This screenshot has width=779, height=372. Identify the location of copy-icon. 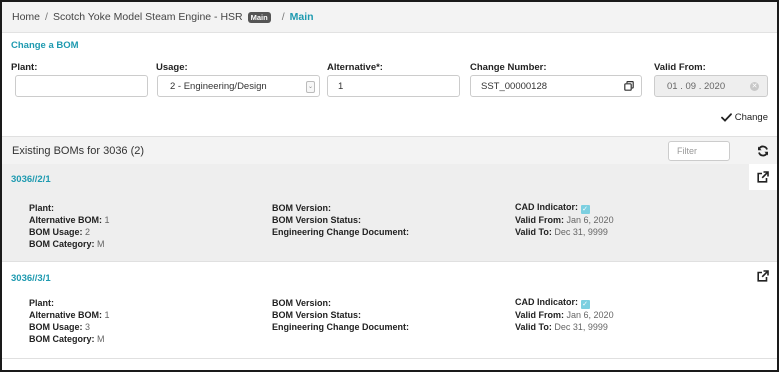
(629, 86).